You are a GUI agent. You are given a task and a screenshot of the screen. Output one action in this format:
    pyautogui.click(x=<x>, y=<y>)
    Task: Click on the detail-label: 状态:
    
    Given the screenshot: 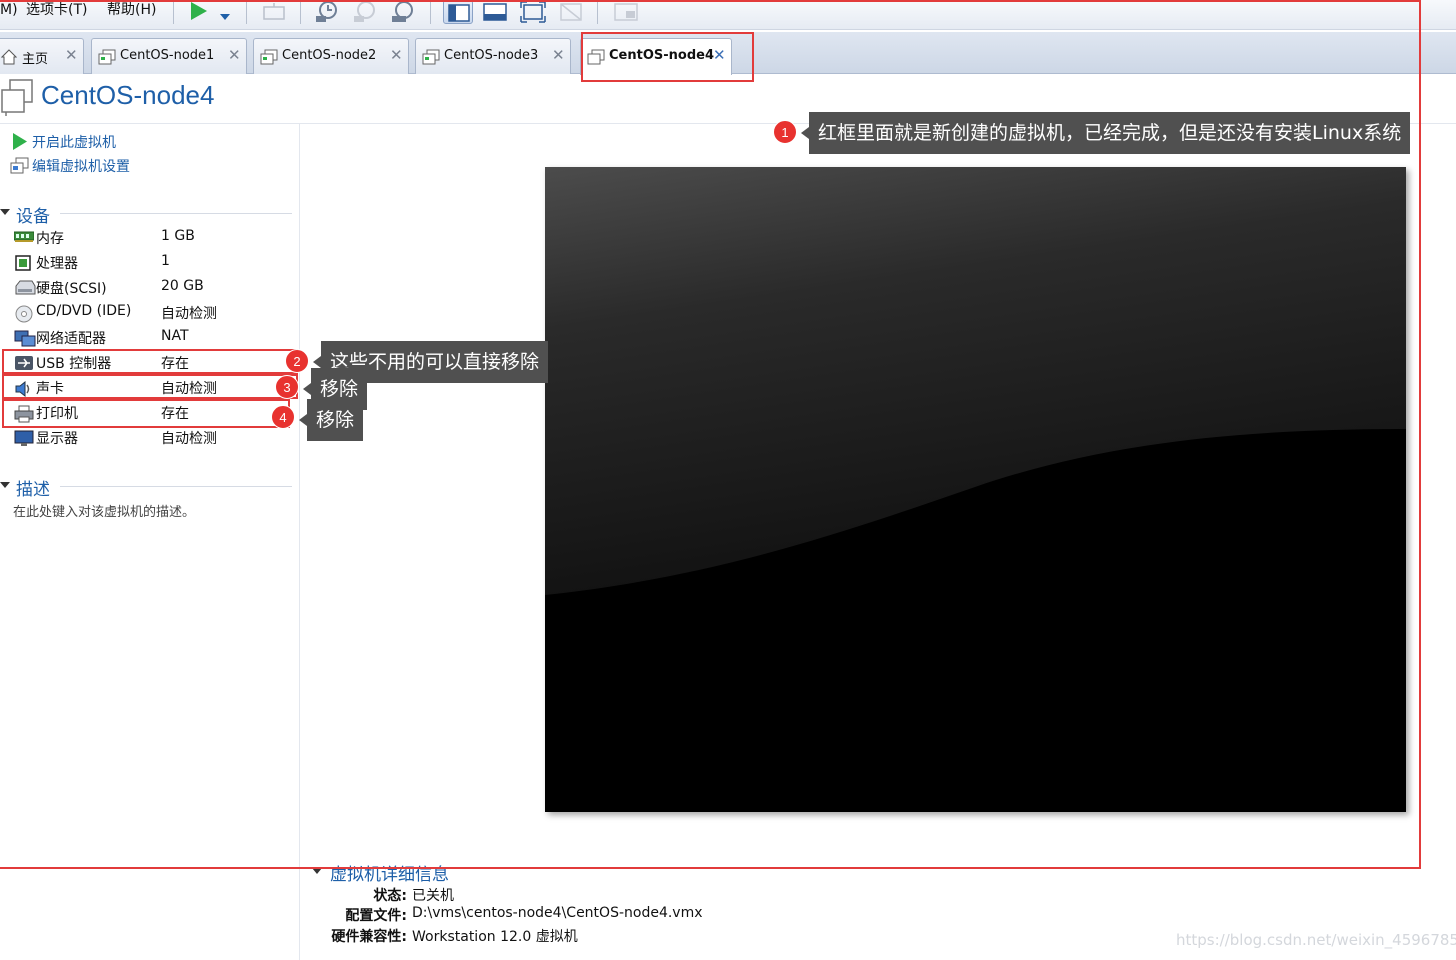 What is the action you would take?
    pyautogui.click(x=390, y=896)
    